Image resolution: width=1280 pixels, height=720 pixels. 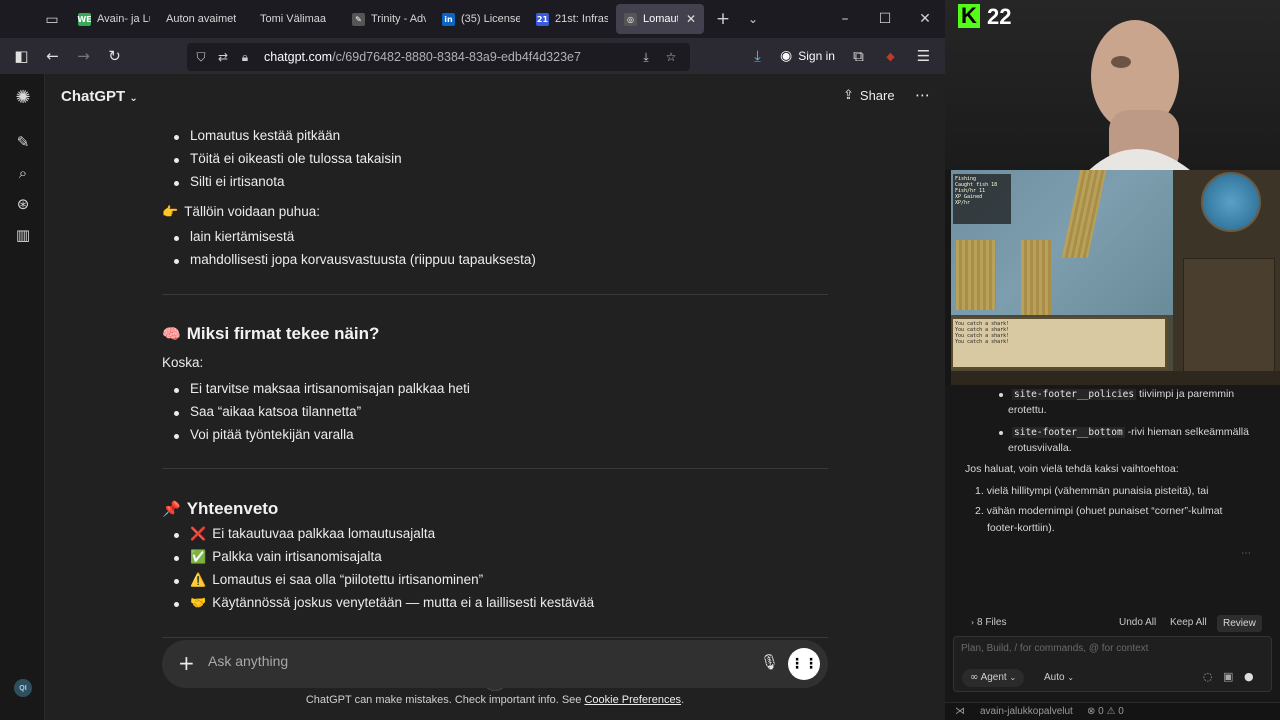 What do you see at coordinates (198, 580) in the screenshot?
I see `warning-icon: ⚠️` at bounding box center [198, 580].